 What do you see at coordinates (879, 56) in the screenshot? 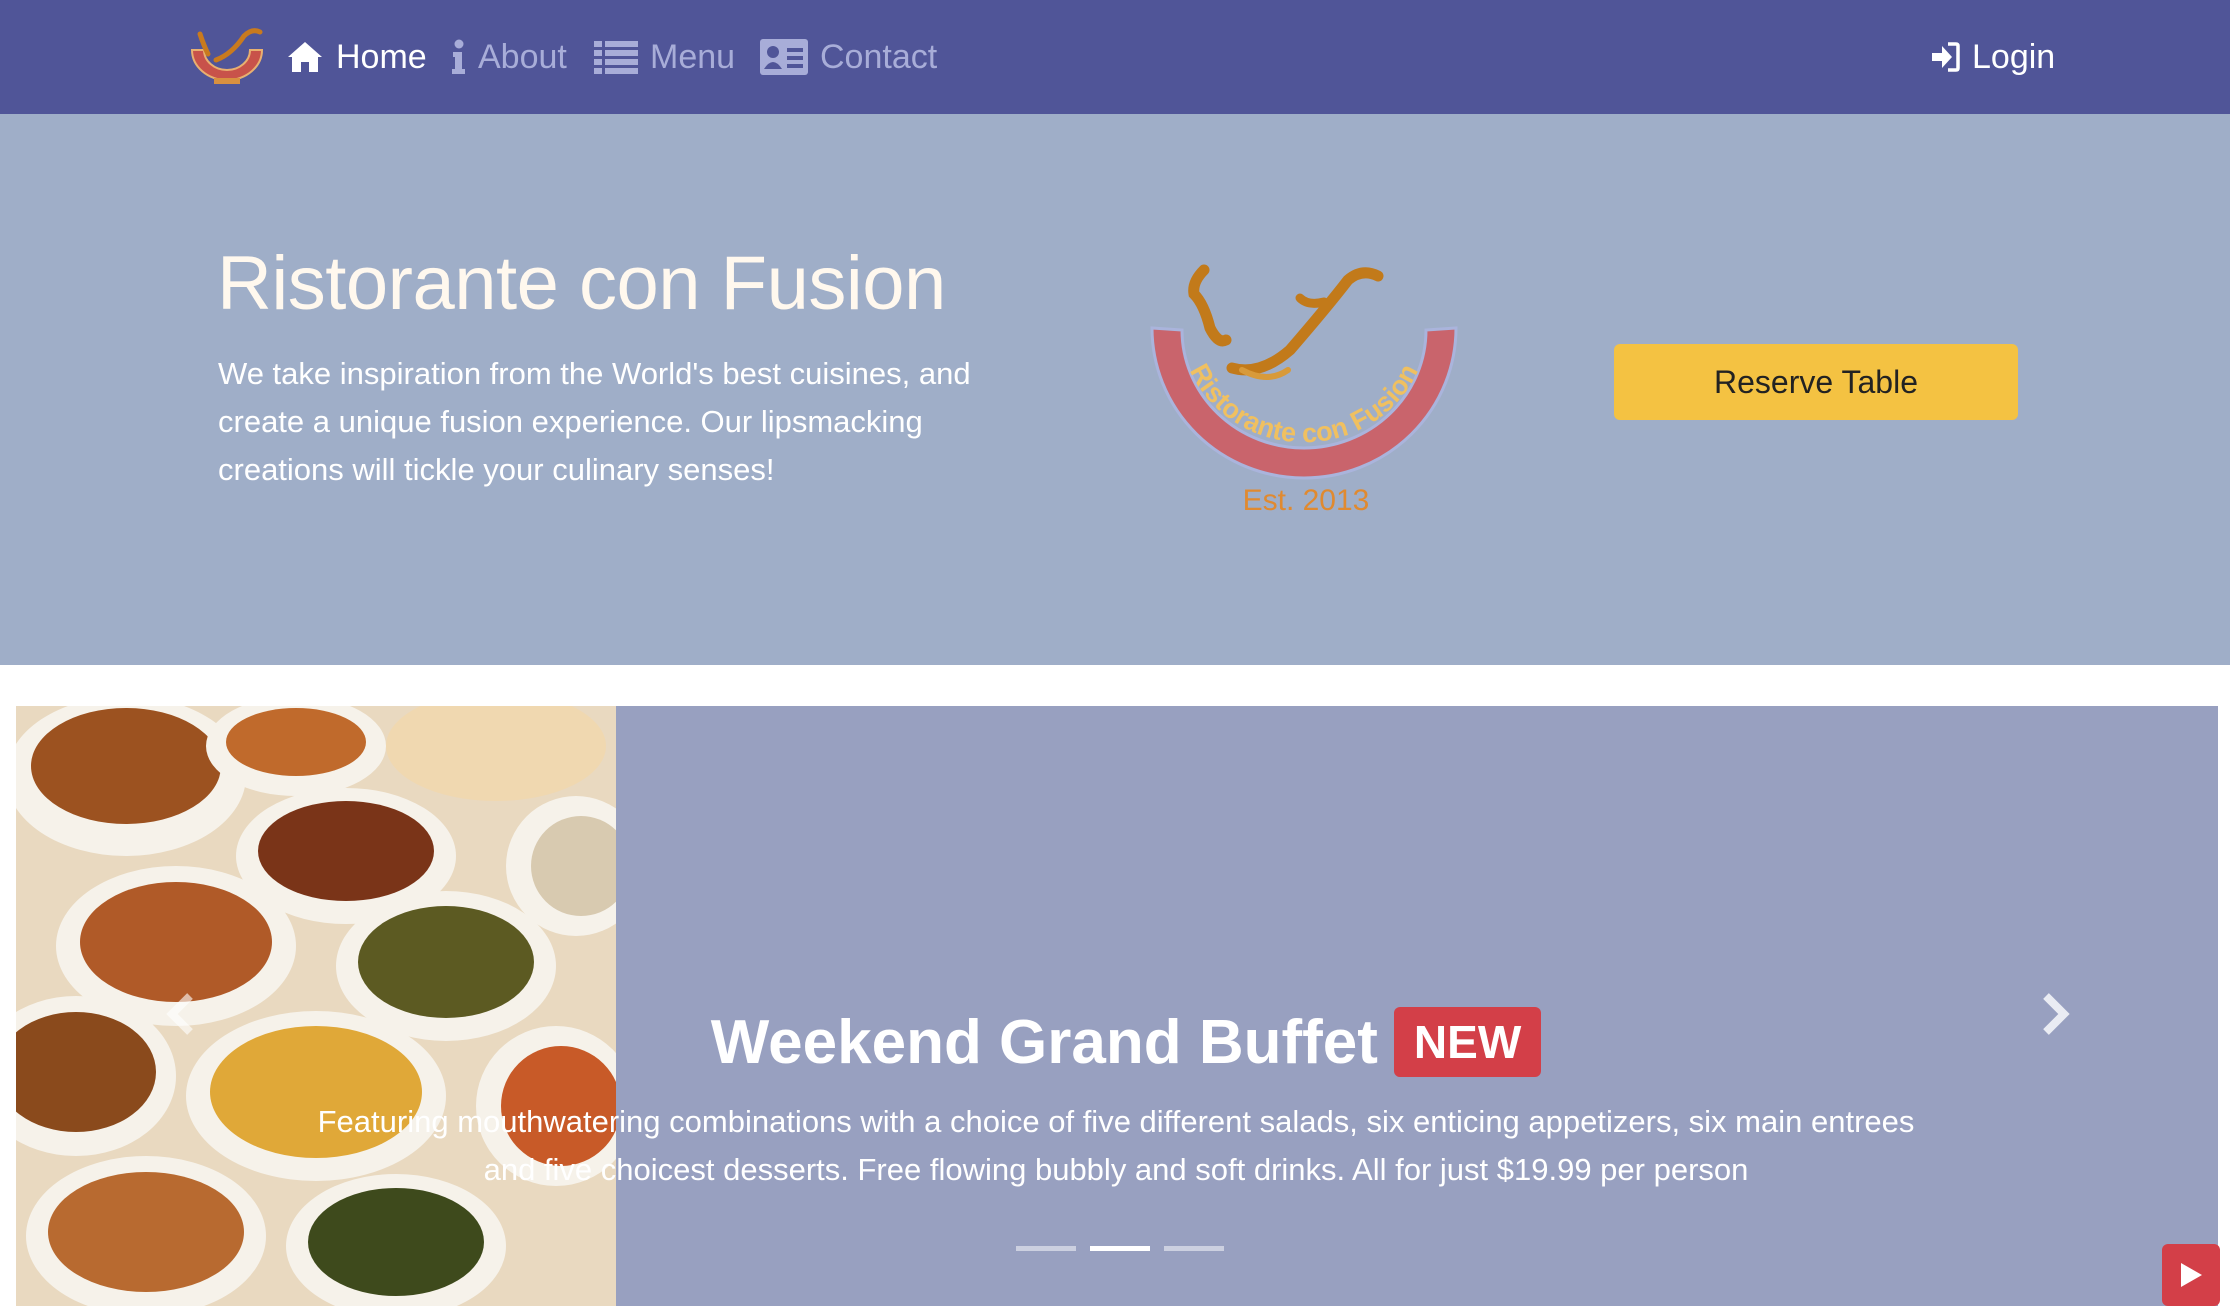
I see `nav-contact-label: Contact` at bounding box center [879, 56].